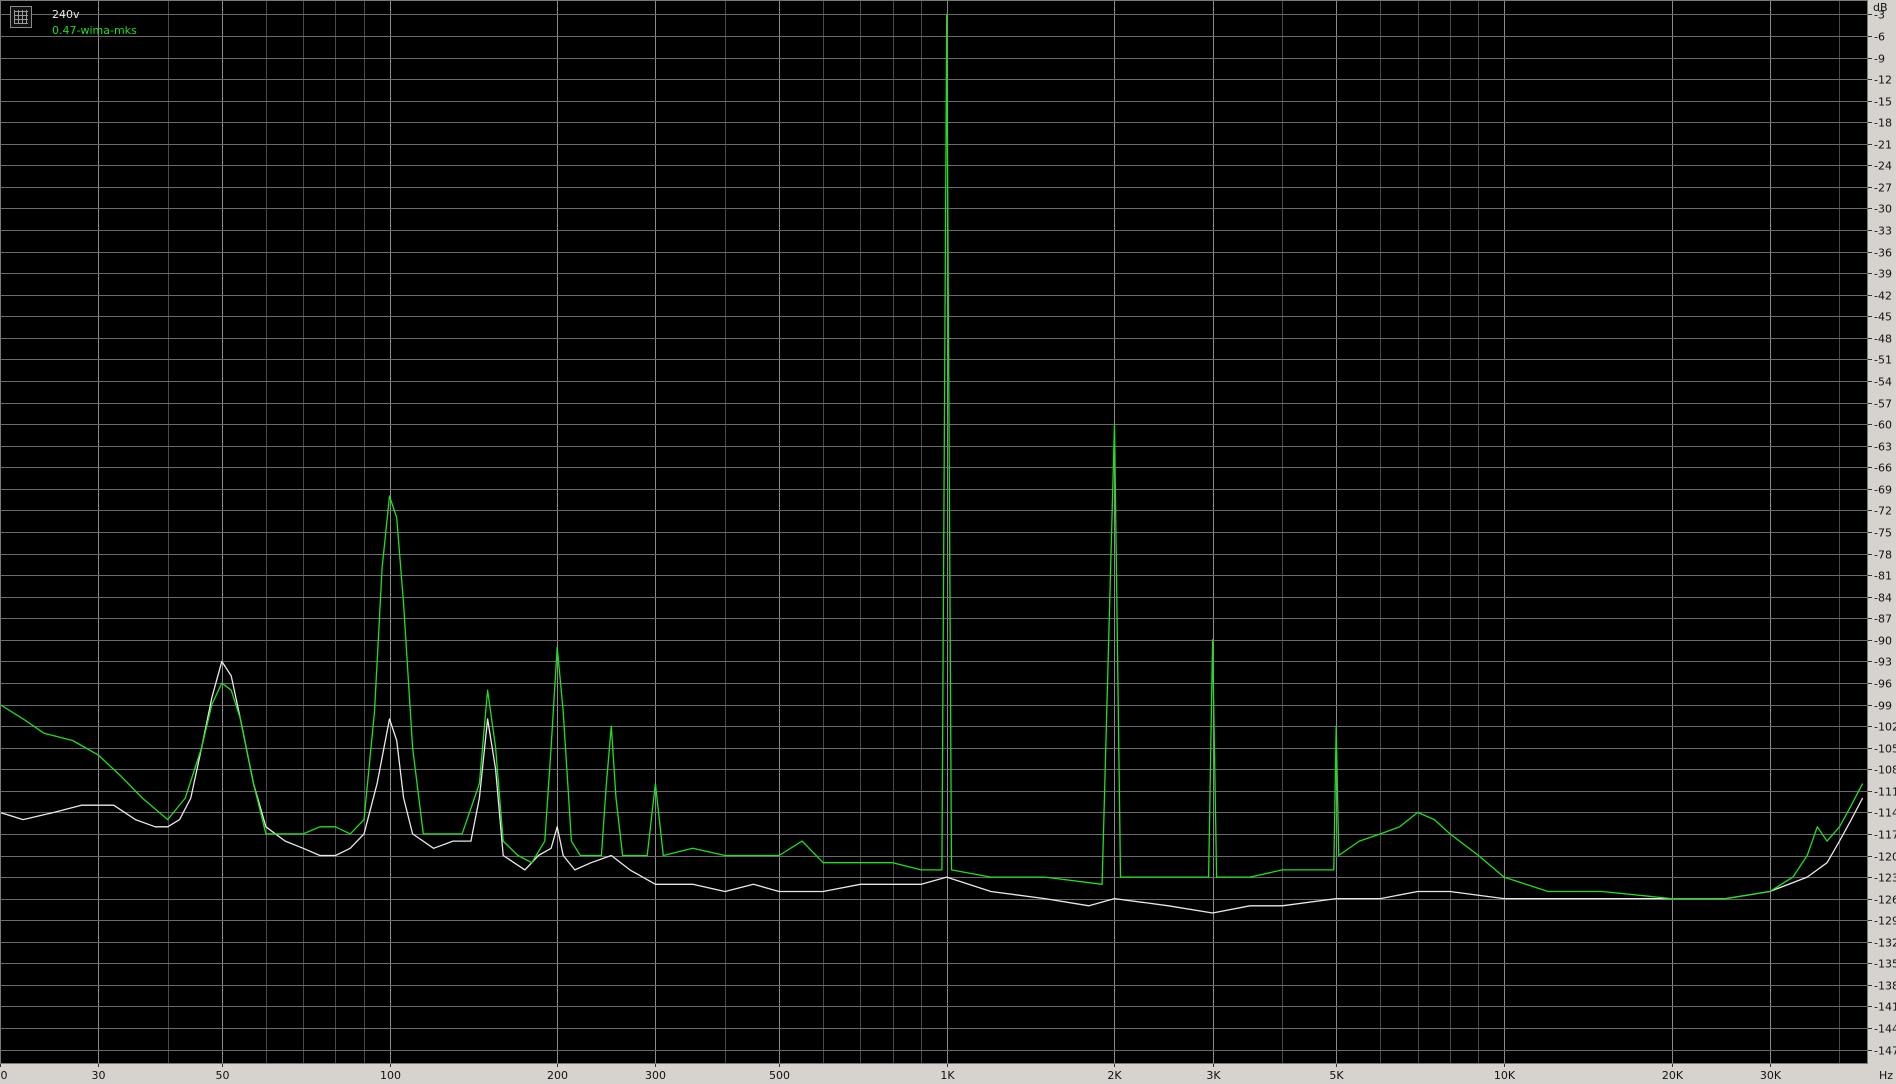  What do you see at coordinates (1883, 253) in the screenshot?
I see `y-tick-label: -36` at bounding box center [1883, 253].